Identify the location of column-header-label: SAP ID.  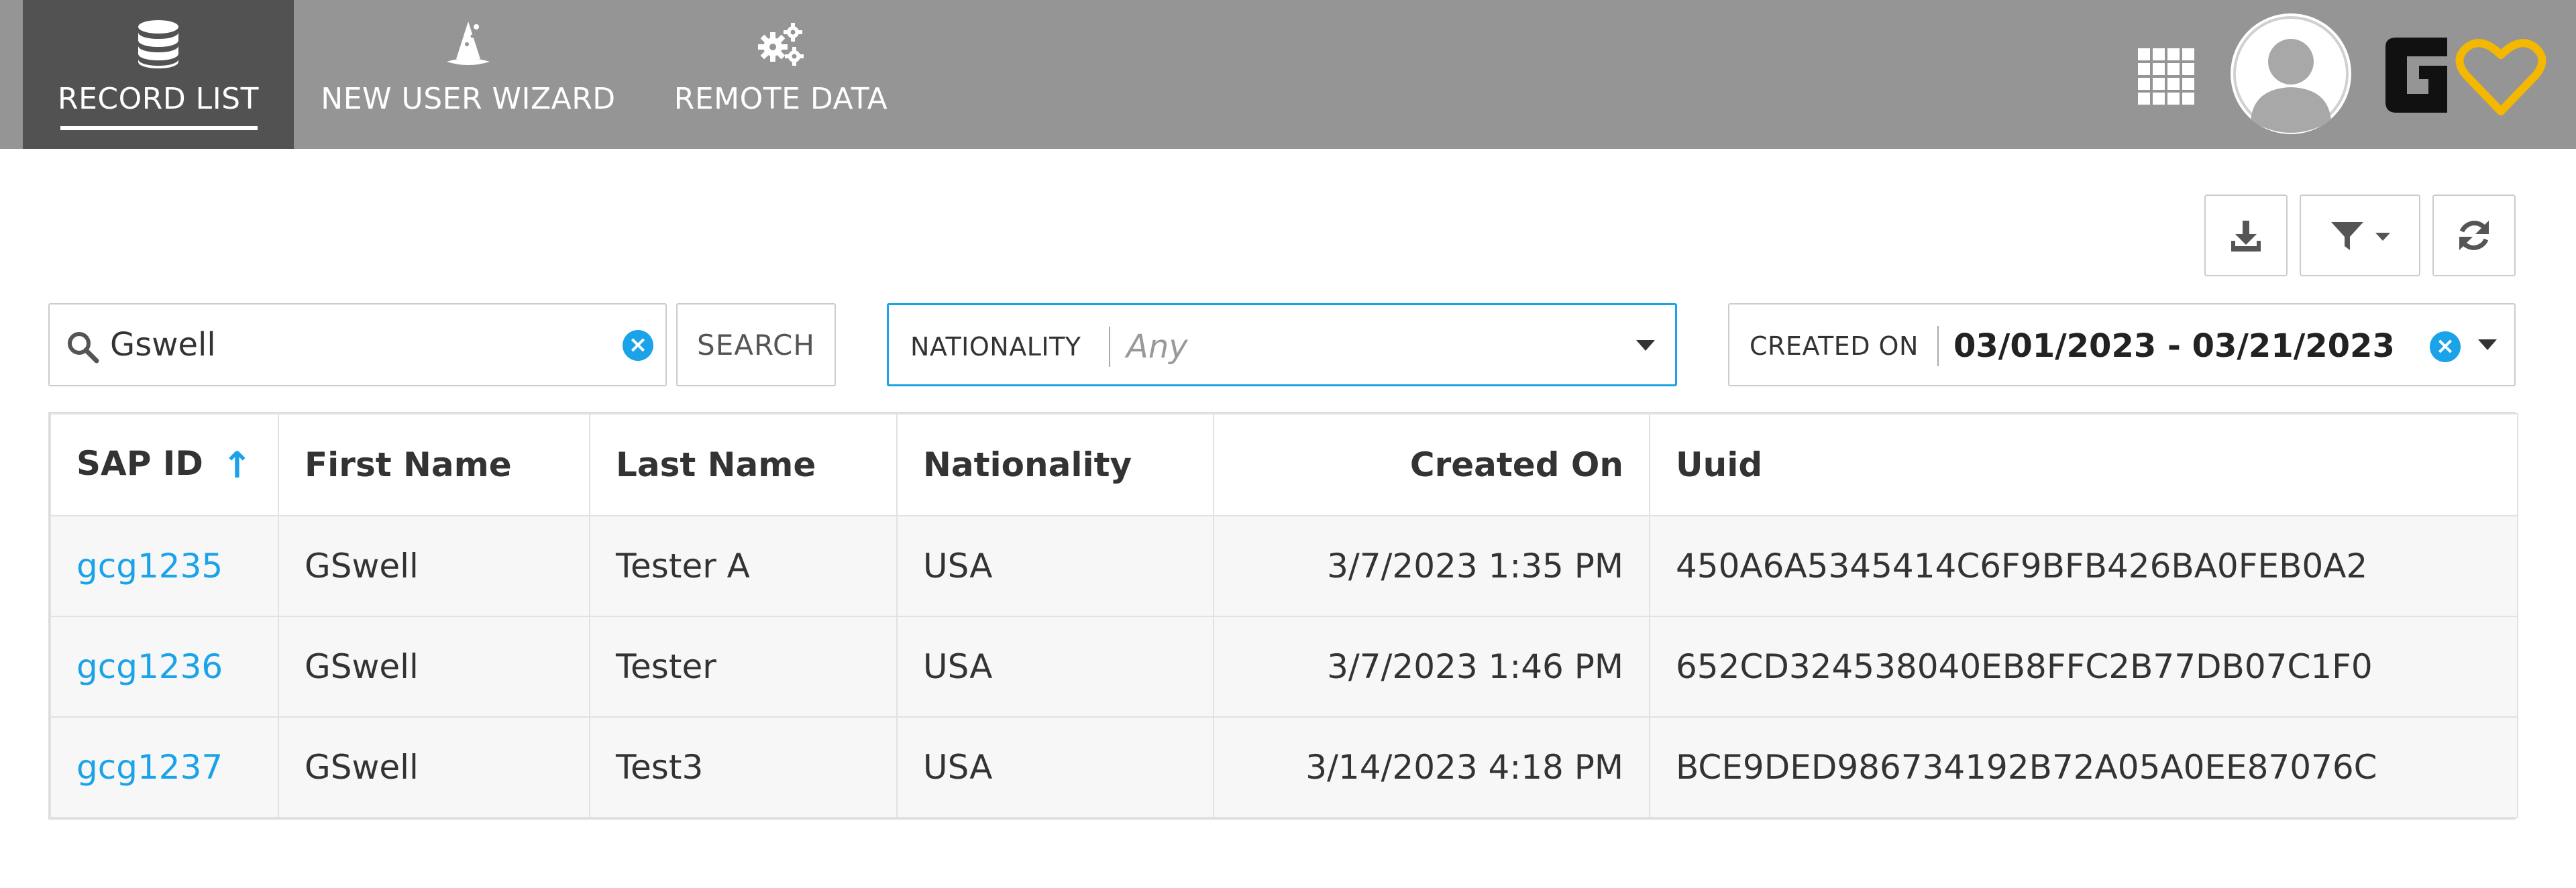
(139, 463).